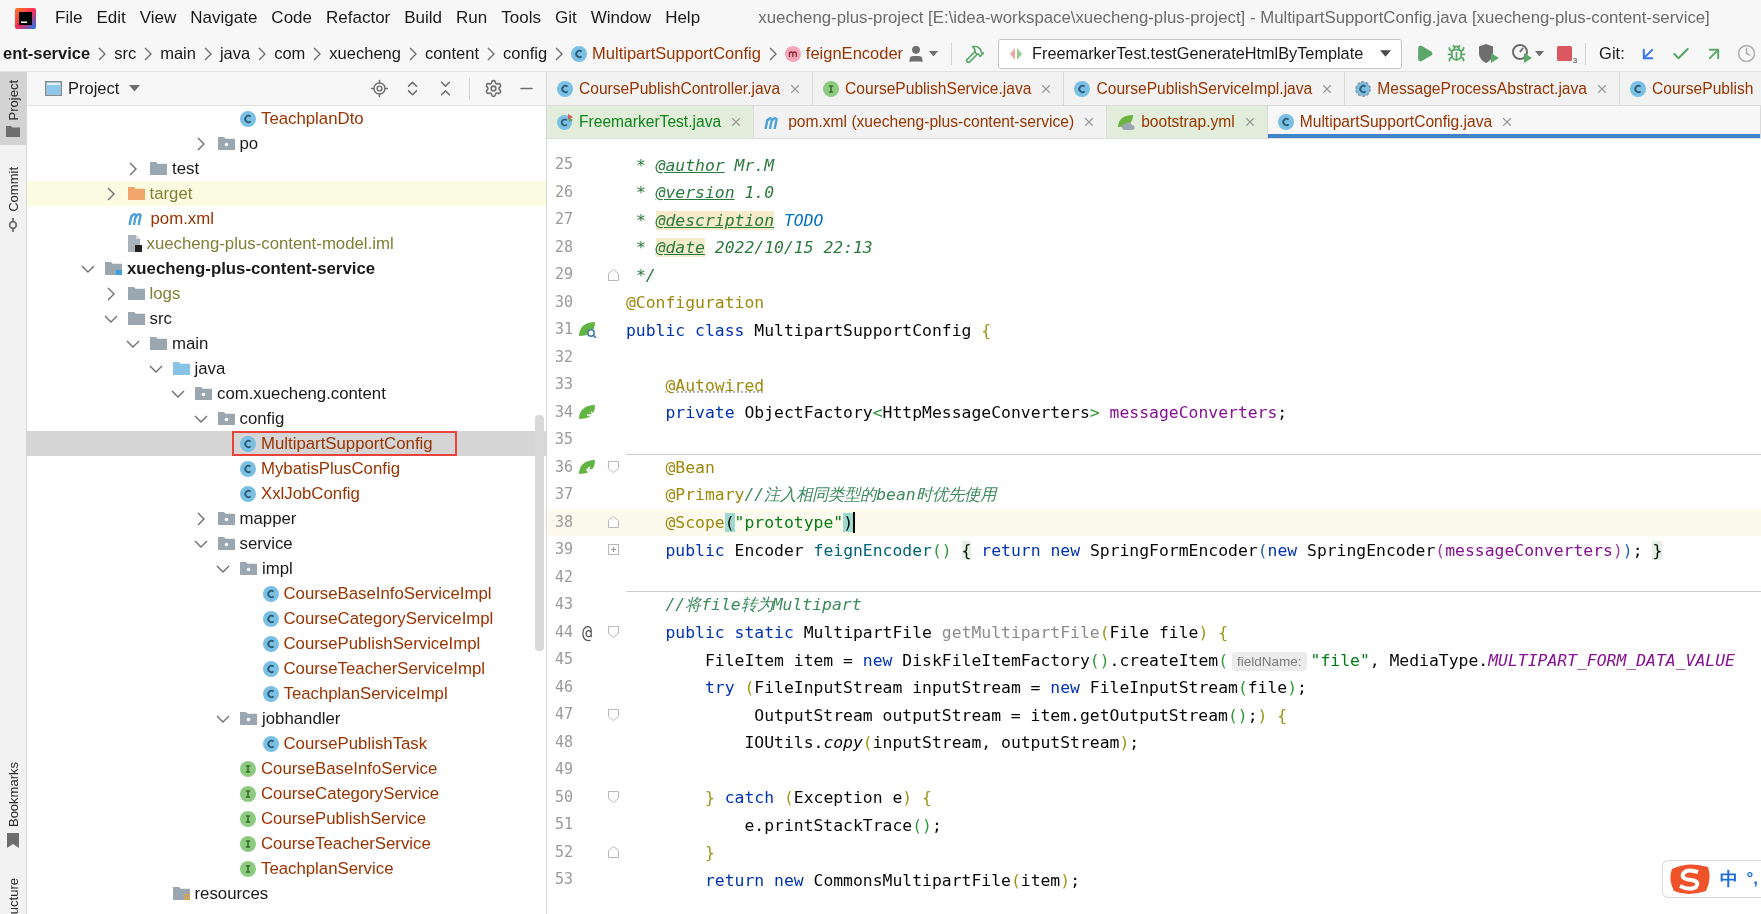 Image resolution: width=1761 pixels, height=914 pixels. I want to click on settings-icon, so click(493, 88).